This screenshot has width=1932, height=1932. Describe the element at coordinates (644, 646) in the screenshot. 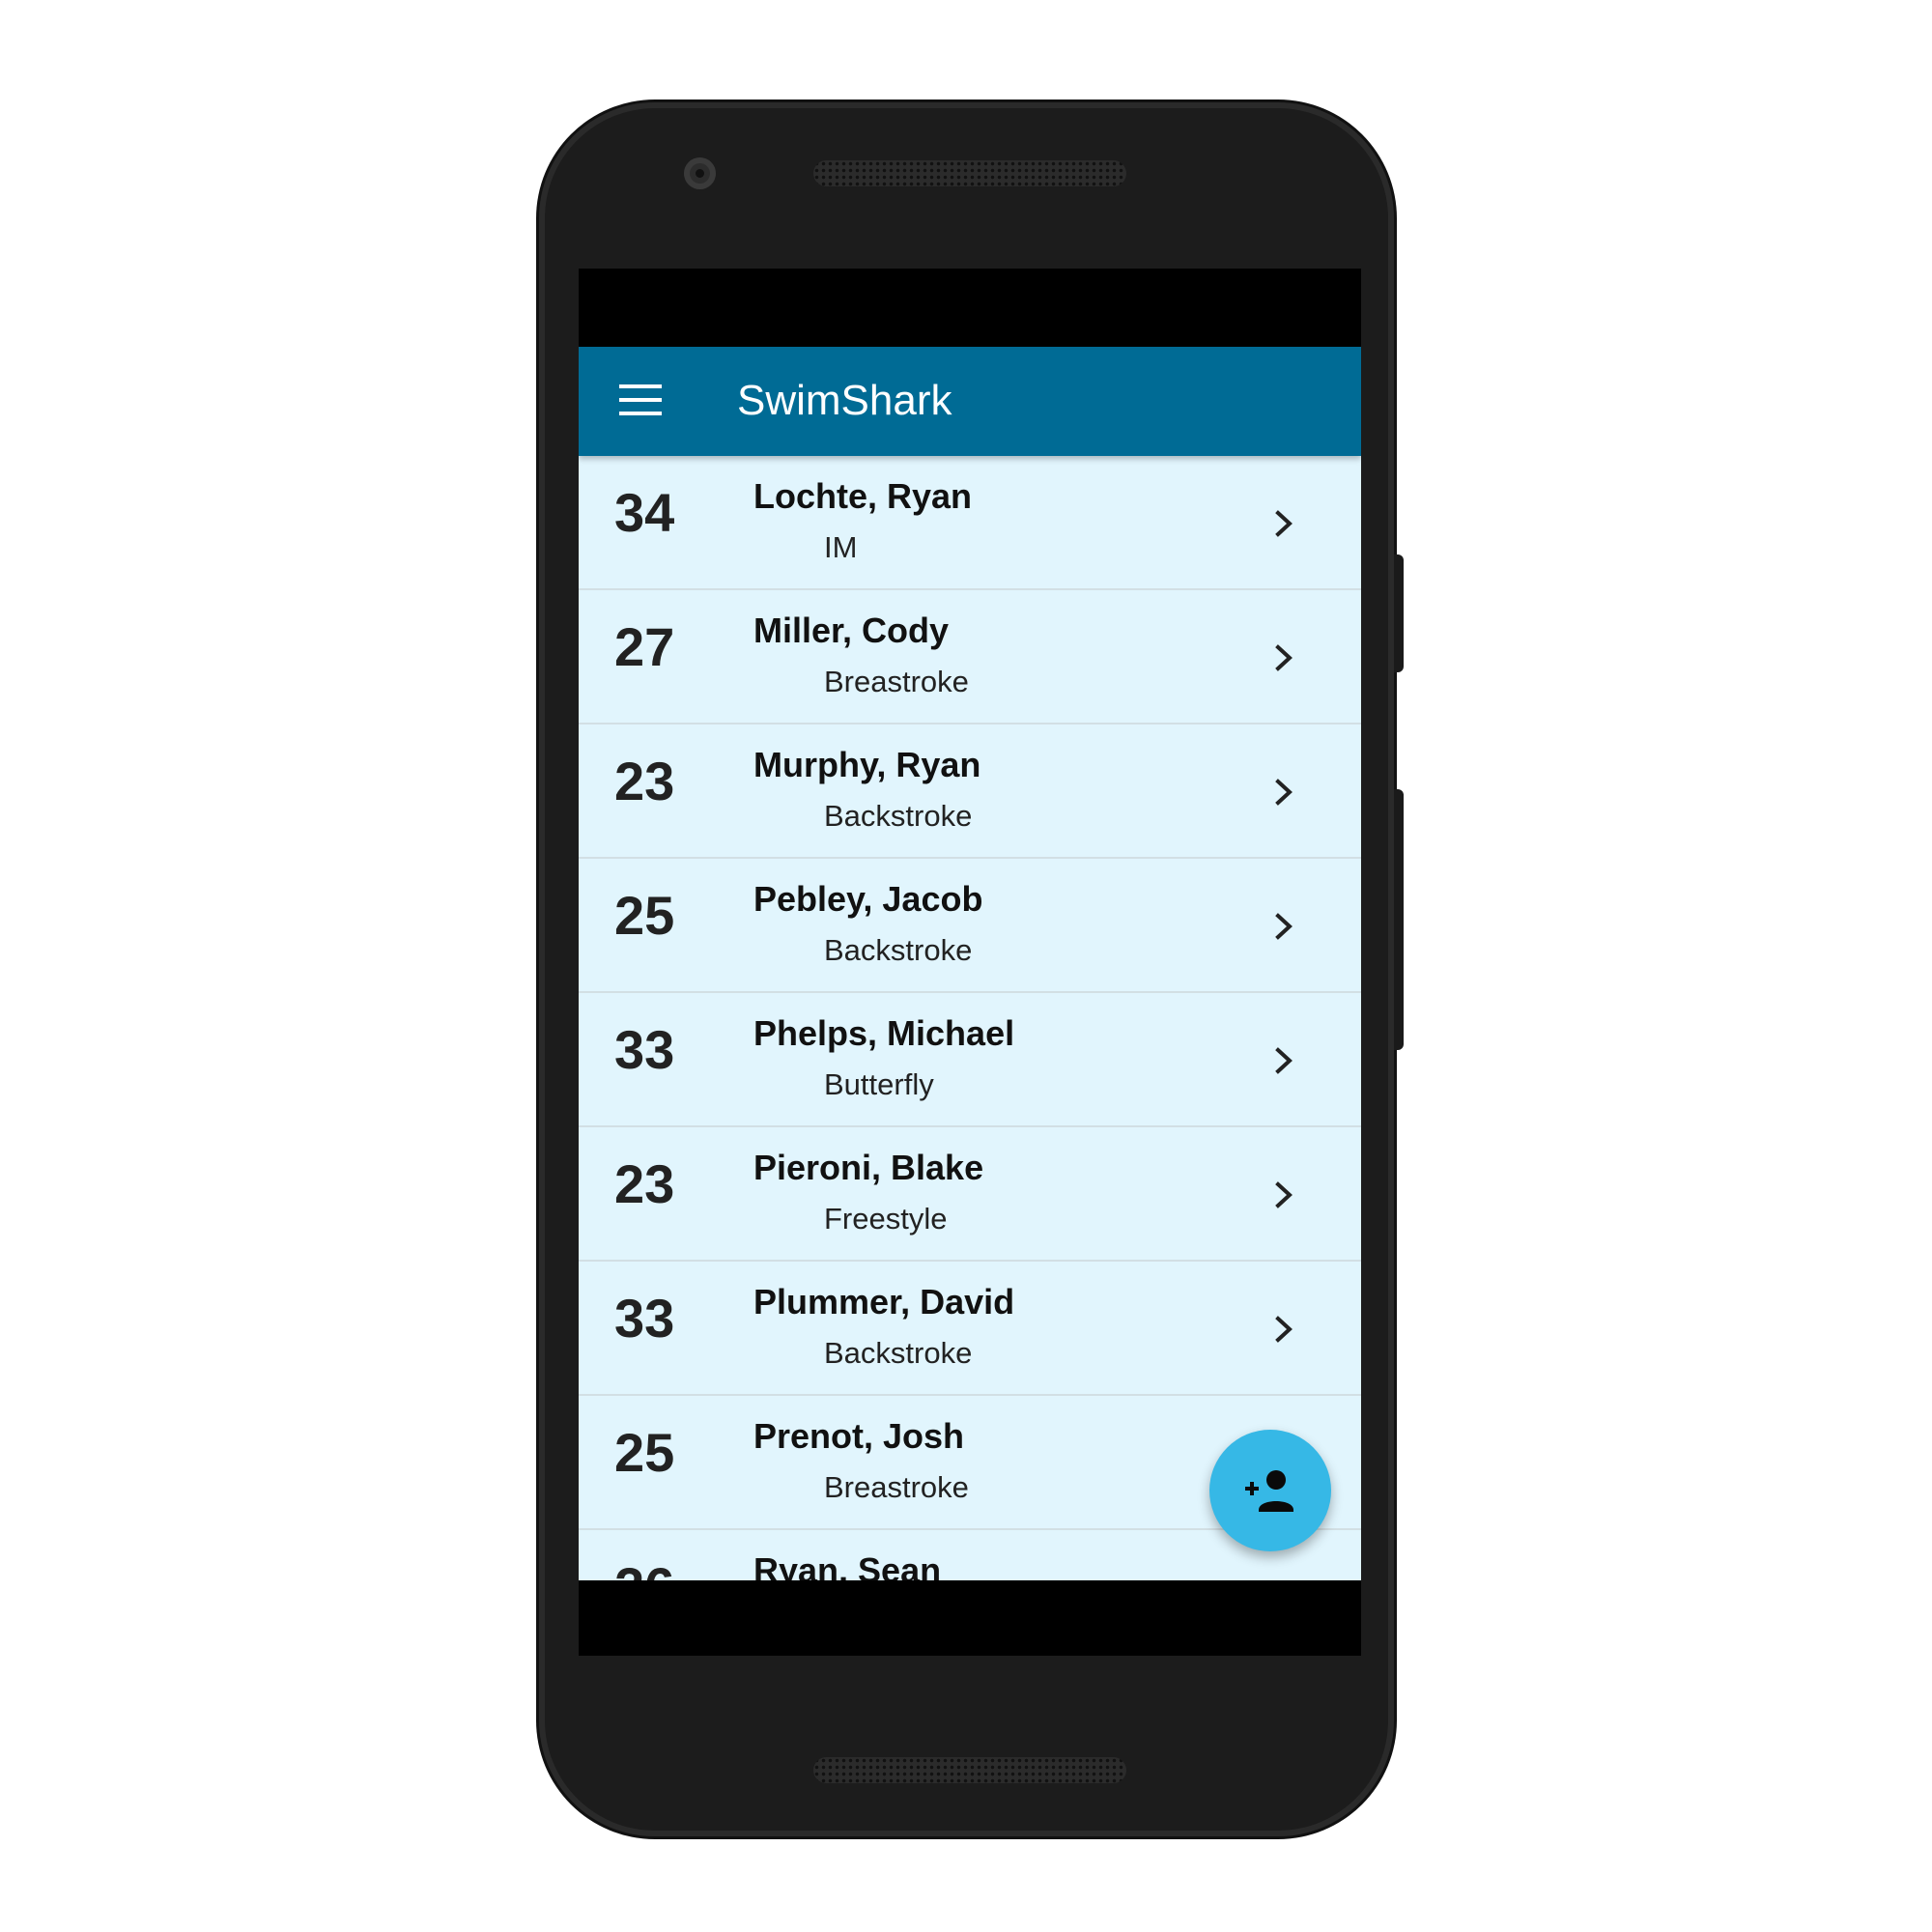

I see `swimmer-number: 27` at that location.